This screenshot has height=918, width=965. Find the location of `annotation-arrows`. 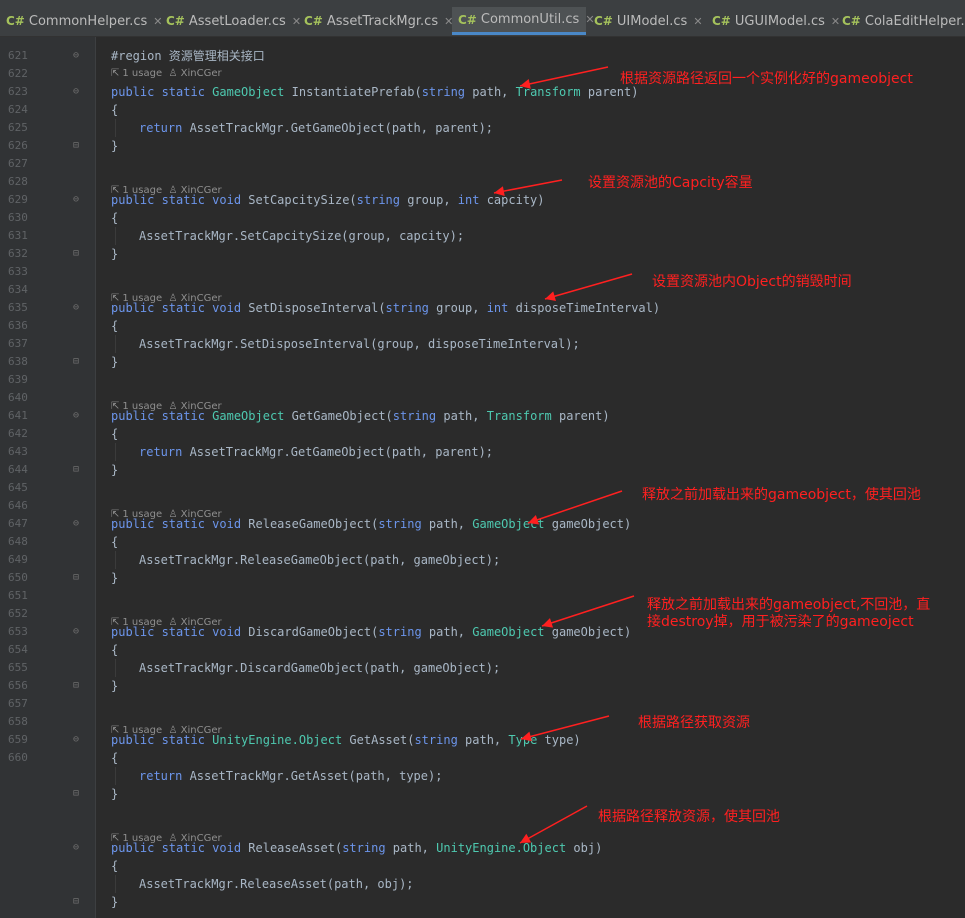

annotation-arrows is located at coordinates (564, 455).